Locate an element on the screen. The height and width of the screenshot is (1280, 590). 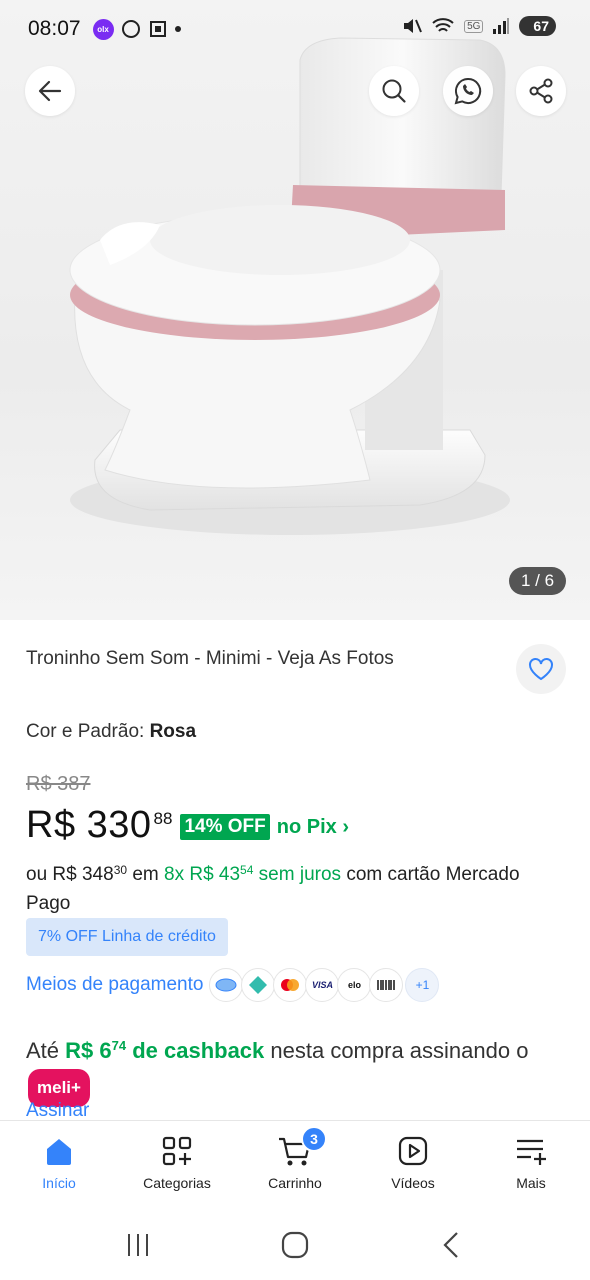
back-button is located at coordinates (50, 91).